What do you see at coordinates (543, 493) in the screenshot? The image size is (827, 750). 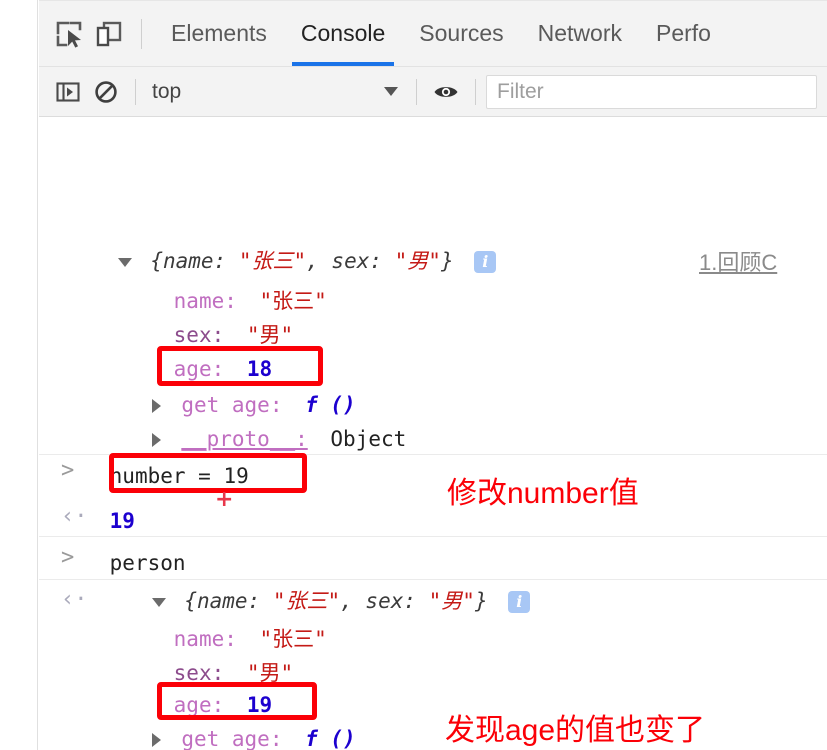 I see `annotation-modify-number: 修改number值` at bounding box center [543, 493].